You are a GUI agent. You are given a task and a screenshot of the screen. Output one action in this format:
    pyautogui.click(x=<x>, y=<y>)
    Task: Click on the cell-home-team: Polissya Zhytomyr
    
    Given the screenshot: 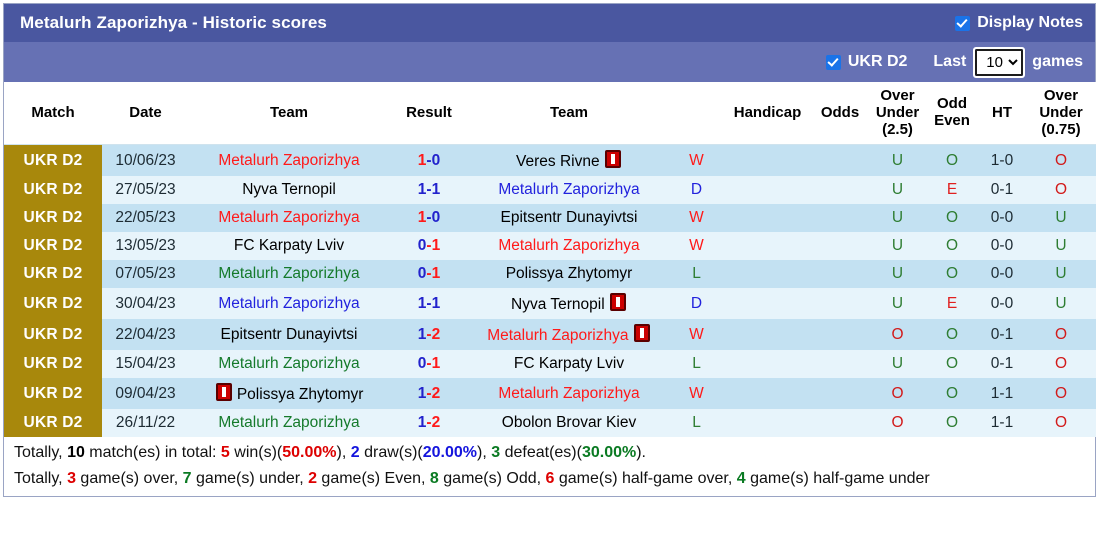 What is the action you would take?
    pyautogui.click(x=289, y=394)
    